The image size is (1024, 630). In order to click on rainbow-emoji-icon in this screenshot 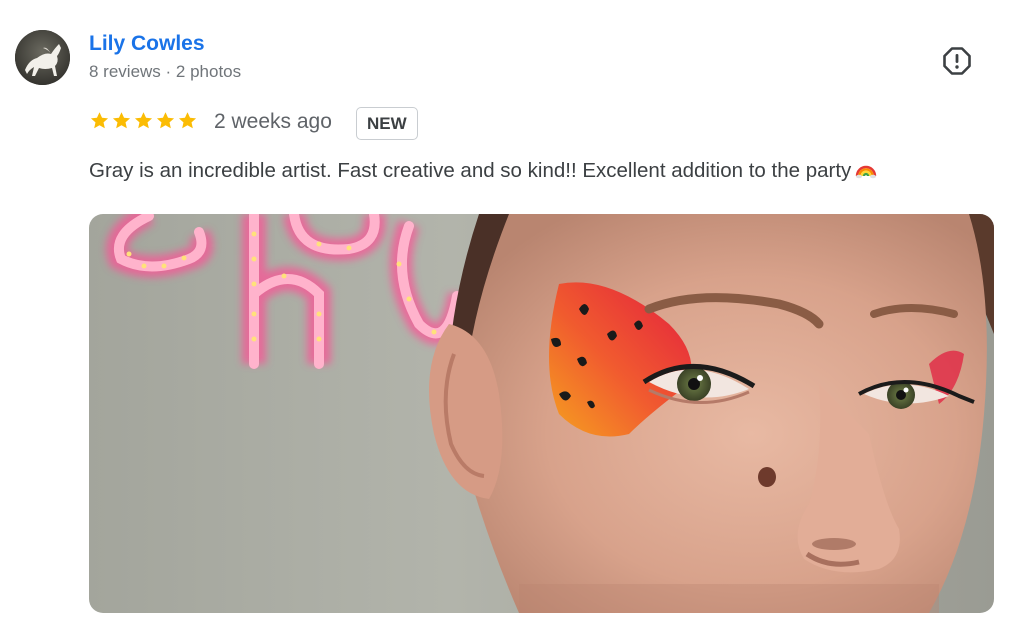, I will do `click(866, 171)`.